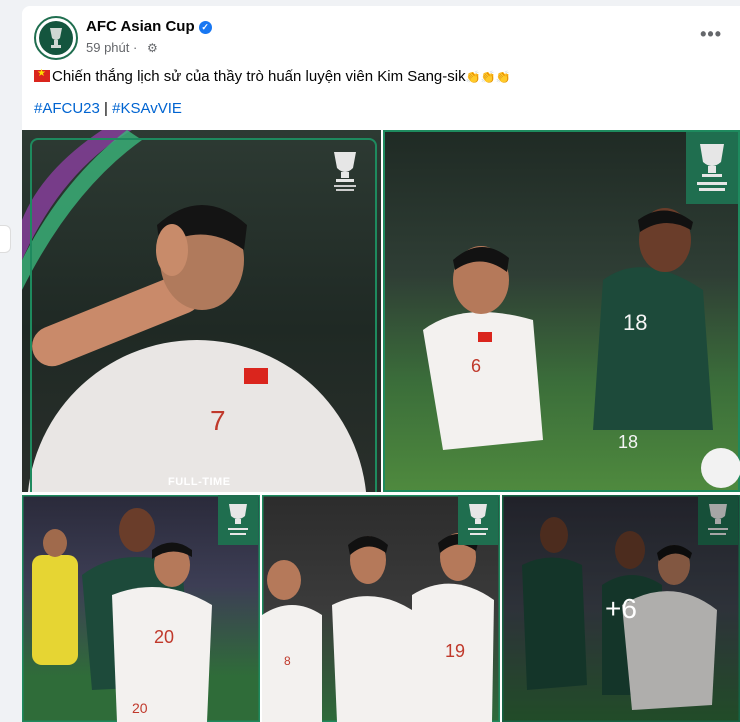  I want to click on post-meta: 59 phút · ⚙, so click(122, 47).